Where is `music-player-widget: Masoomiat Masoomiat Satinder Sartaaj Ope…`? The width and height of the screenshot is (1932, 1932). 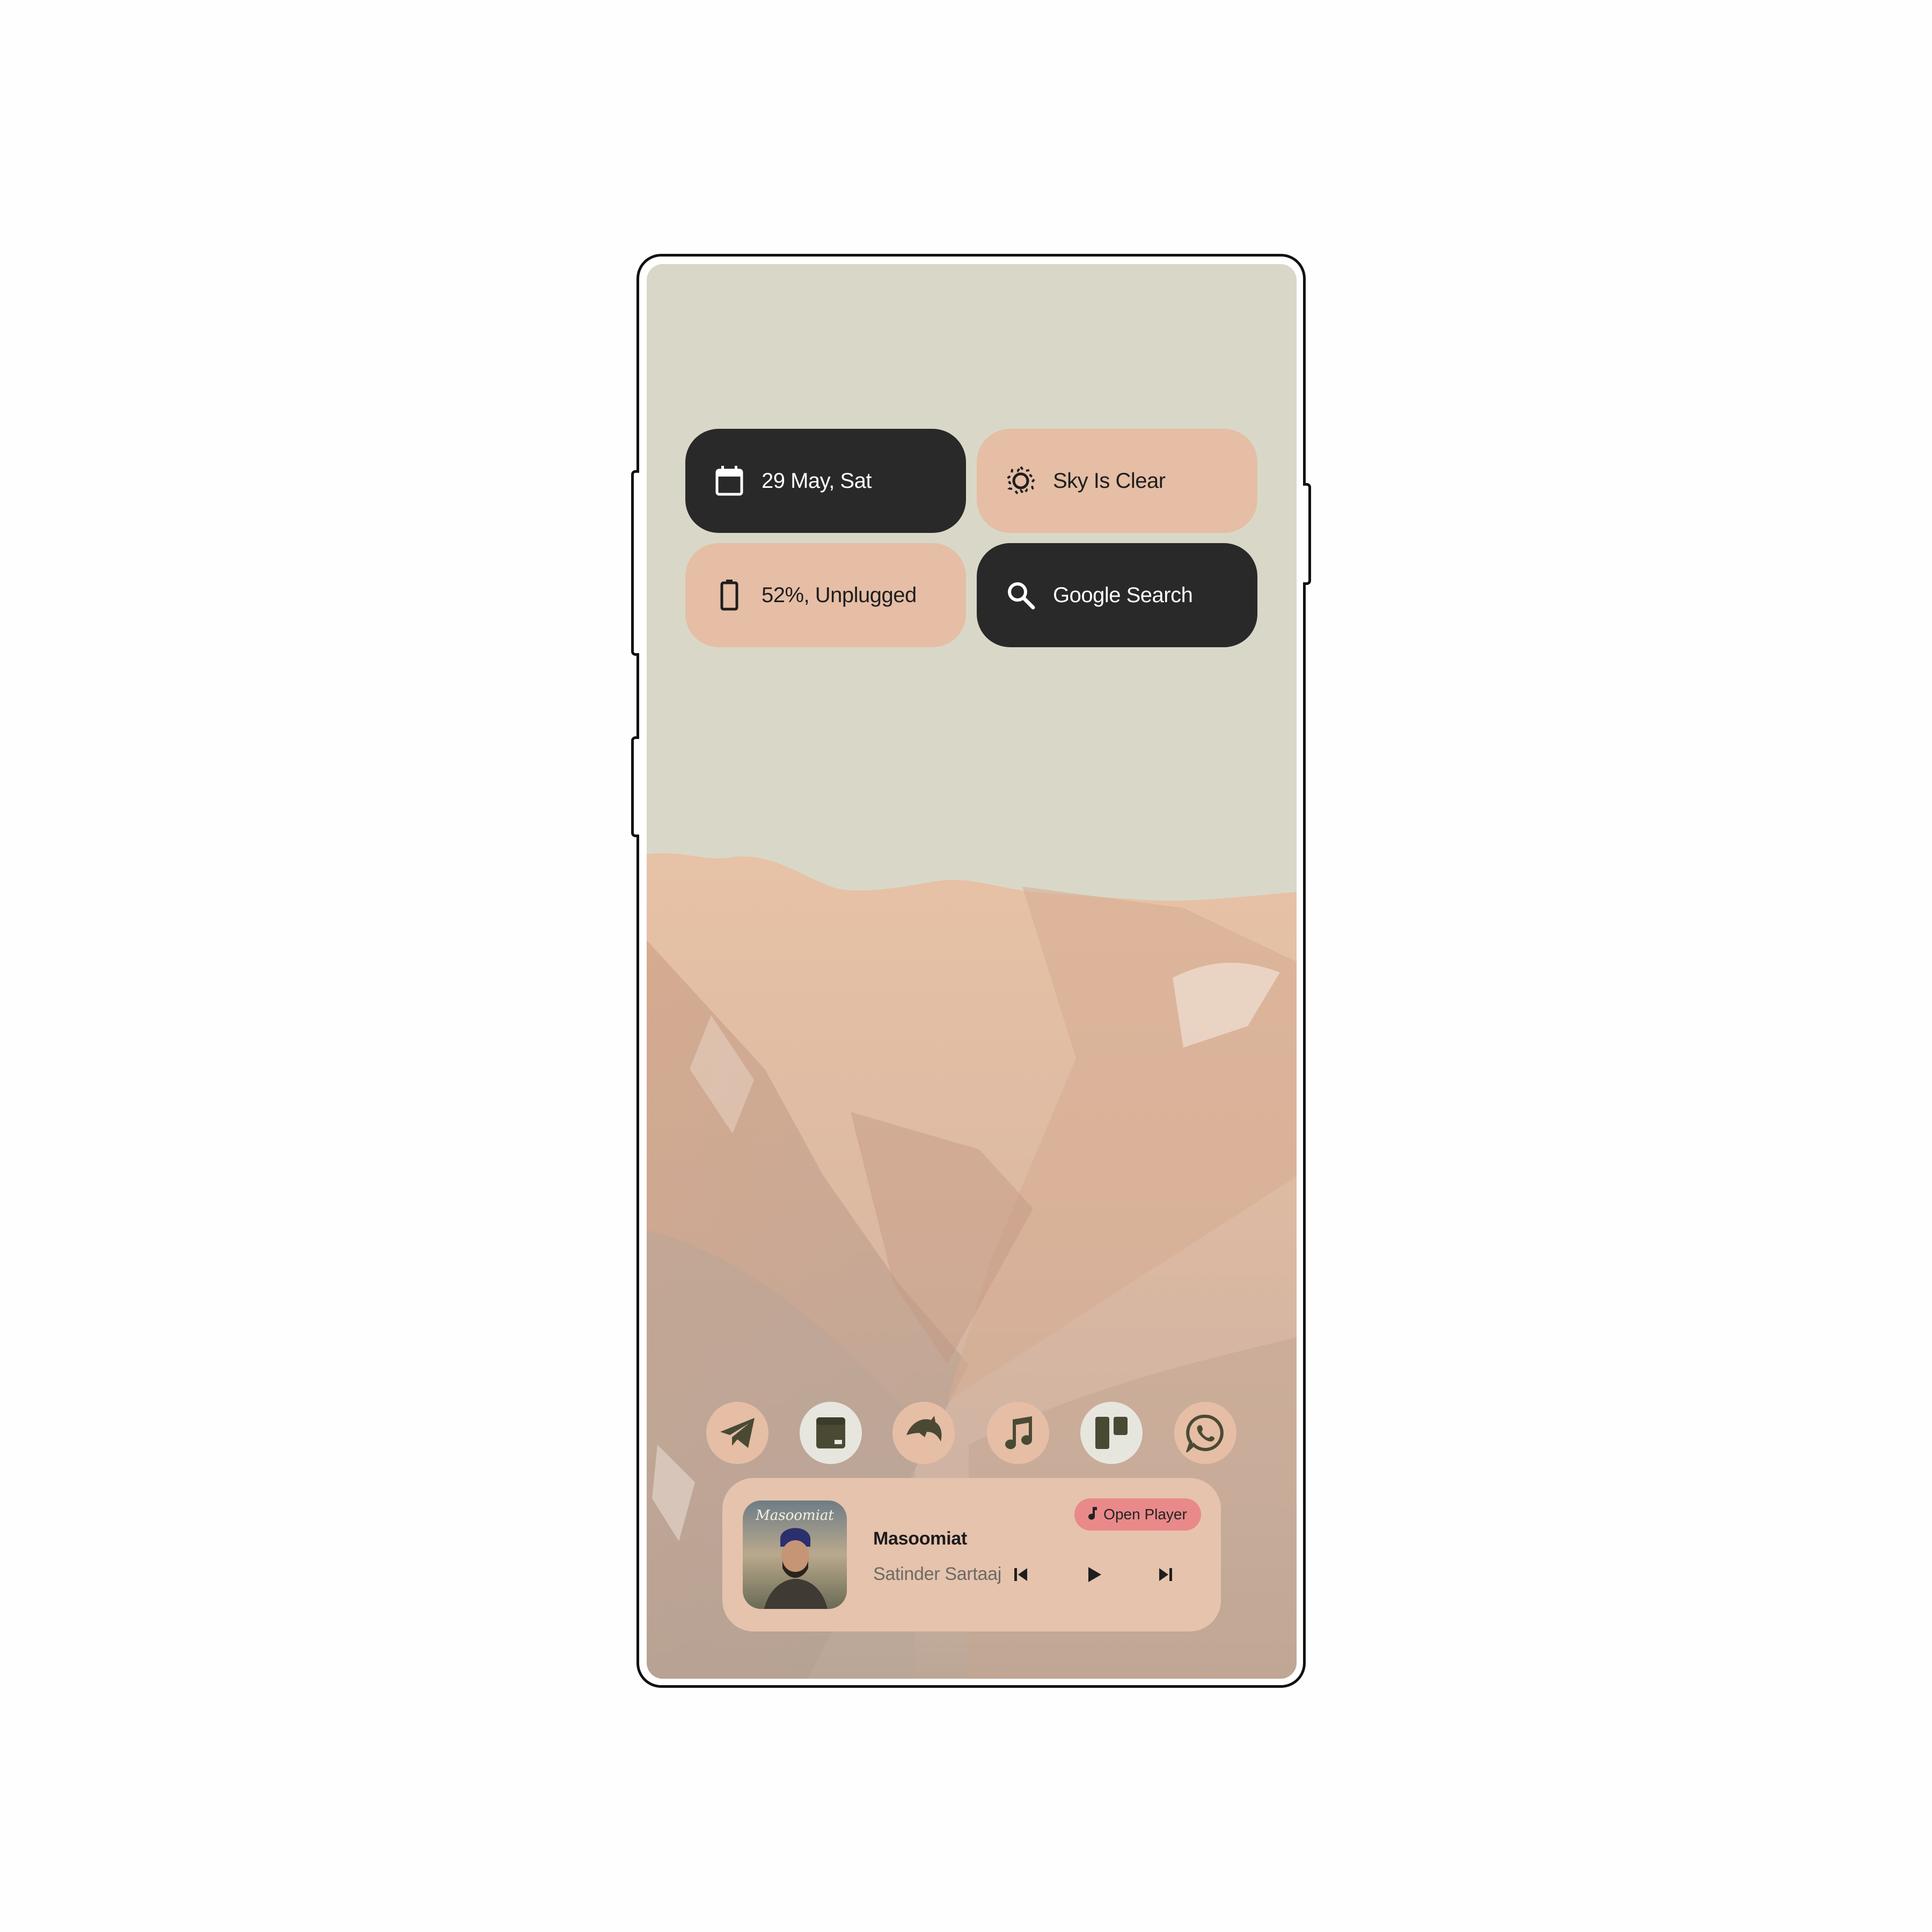
music-player-widget: Masoomiat Masoomiat Satinder Sartaaj Ope… is located at coordinates (971, 1554).